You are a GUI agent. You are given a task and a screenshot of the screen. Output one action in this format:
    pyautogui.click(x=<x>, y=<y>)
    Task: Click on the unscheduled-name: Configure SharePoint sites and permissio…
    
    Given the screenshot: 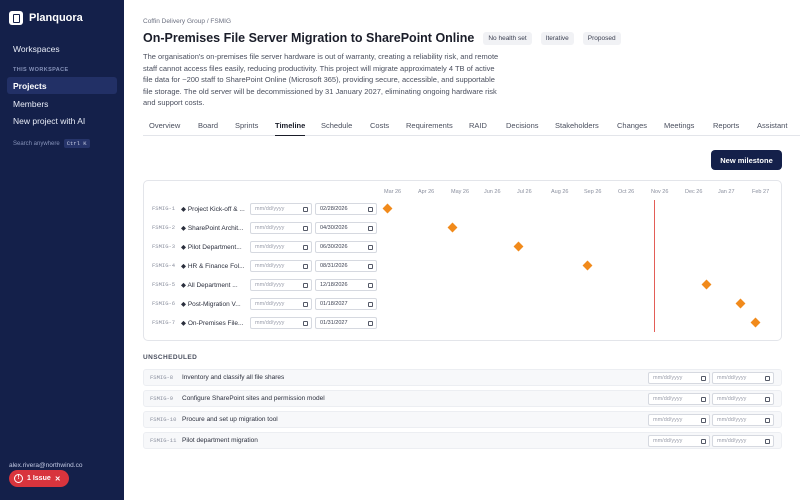 What is the action you would take?
    pyautogui.click(x=253, y=398)
    